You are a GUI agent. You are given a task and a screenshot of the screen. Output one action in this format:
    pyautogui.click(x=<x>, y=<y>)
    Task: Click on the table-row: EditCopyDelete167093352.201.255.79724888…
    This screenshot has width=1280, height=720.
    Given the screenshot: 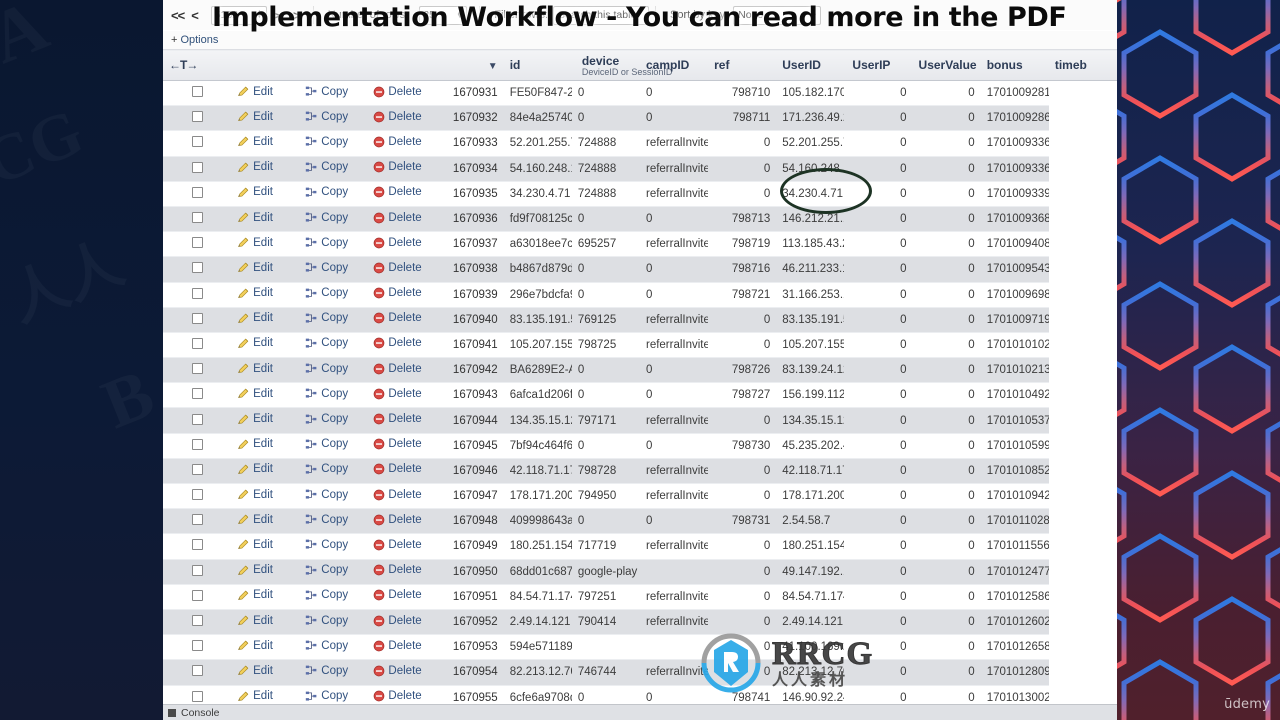 What is the action you would take?
    pyautogui.click(x=640, y=143)
    